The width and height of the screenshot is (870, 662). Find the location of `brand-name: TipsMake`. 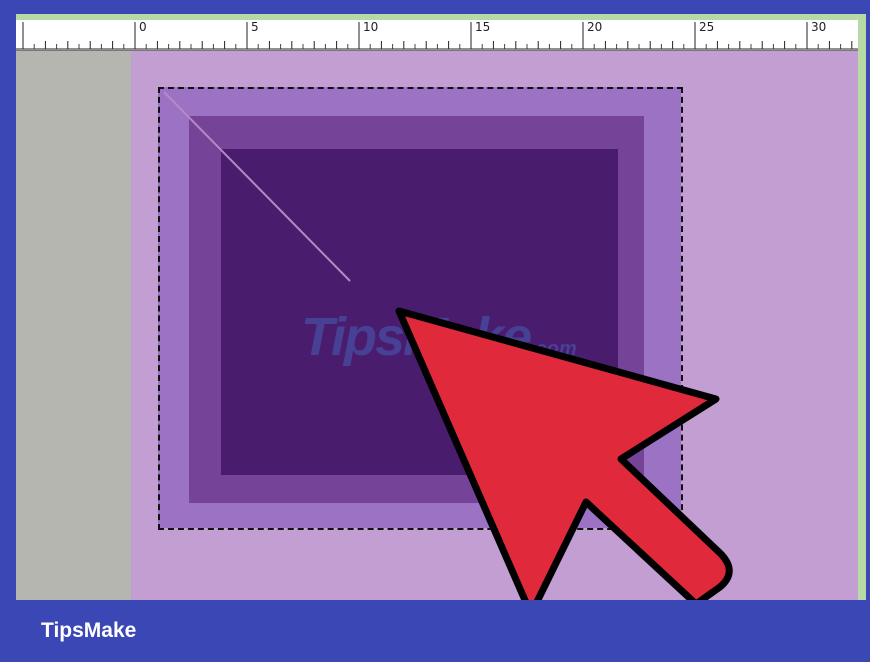

brand-name: TipsMake is located at coordinates (89, 630).